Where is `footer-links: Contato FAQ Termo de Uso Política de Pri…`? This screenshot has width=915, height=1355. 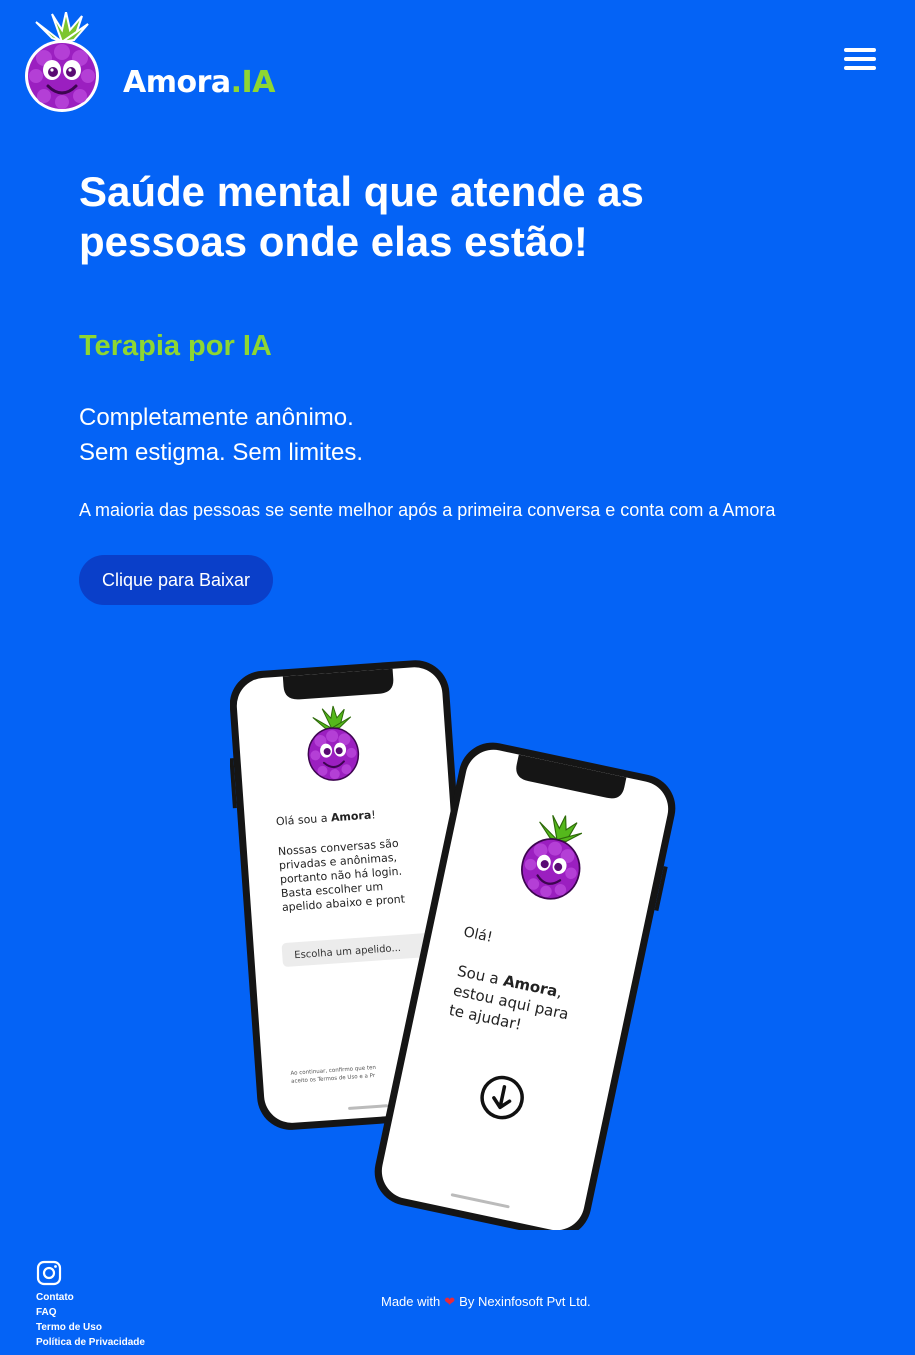 footer-links: Contato FAQ Termo de Uso Política de Pri… is located at coordinates (90, 1305).